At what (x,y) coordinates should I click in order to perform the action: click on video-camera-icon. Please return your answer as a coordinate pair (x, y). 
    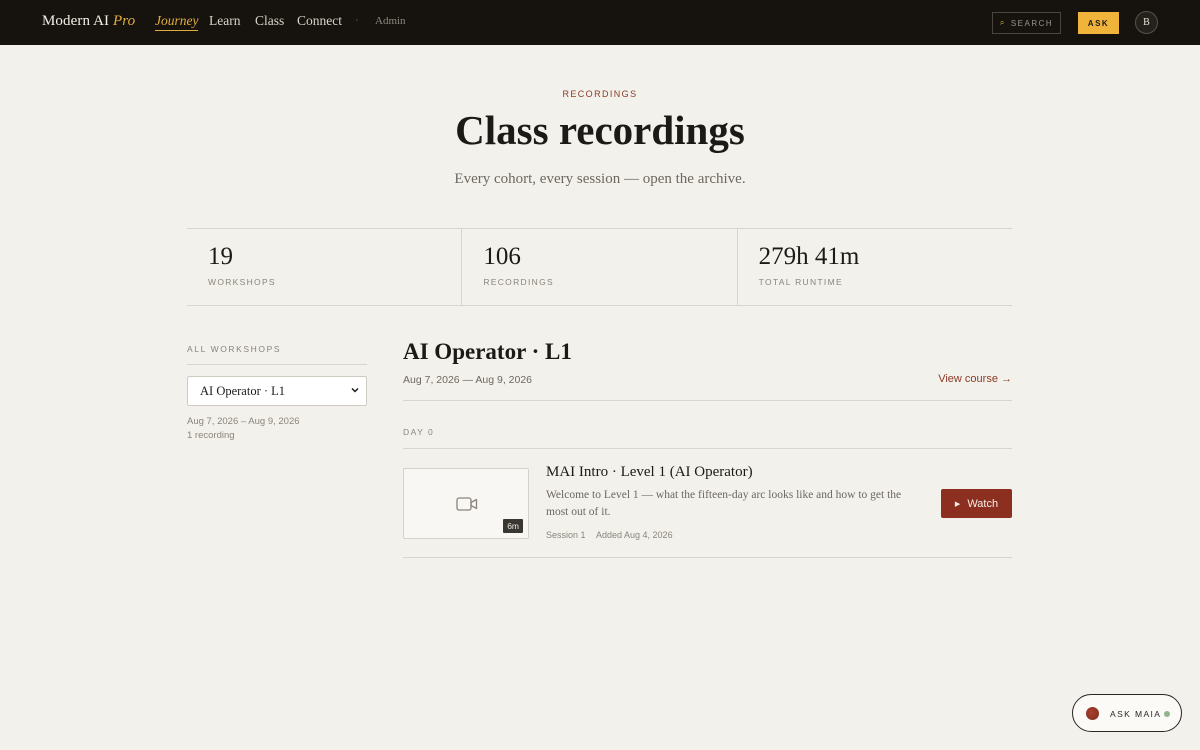
    Looking at the image, I should click on (467, 504).